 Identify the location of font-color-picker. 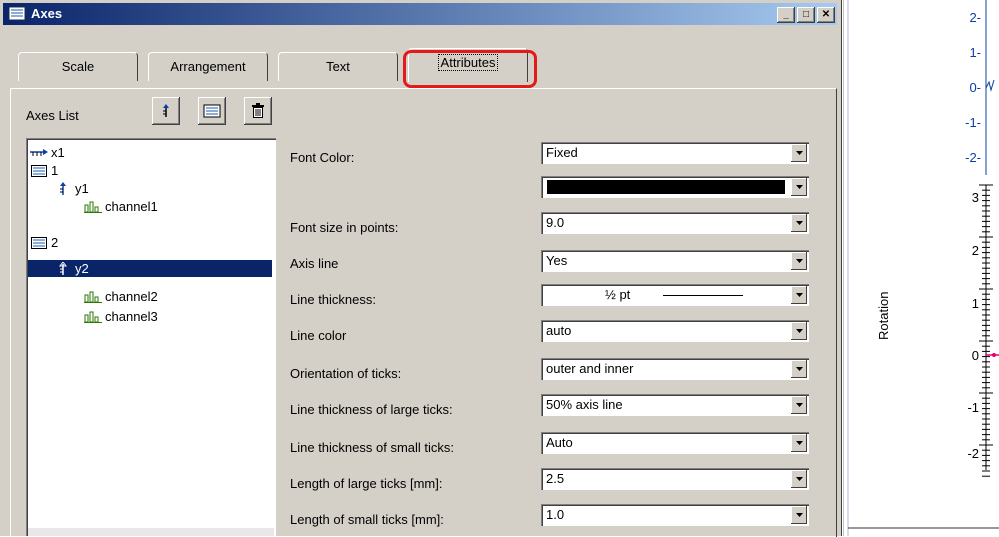
(675, 187).